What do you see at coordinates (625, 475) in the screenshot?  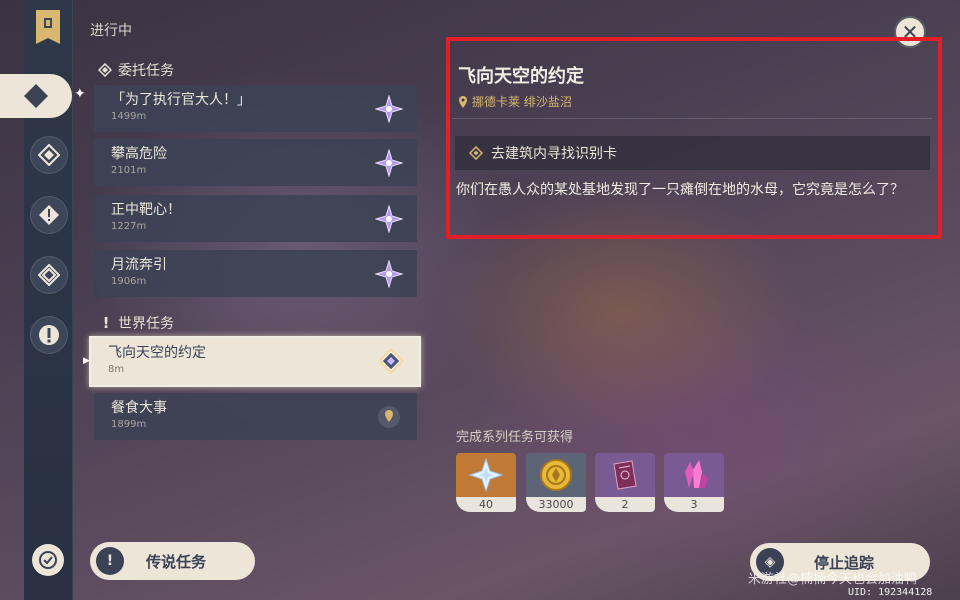 I see `book-icon` at bounding box center [625, 475].